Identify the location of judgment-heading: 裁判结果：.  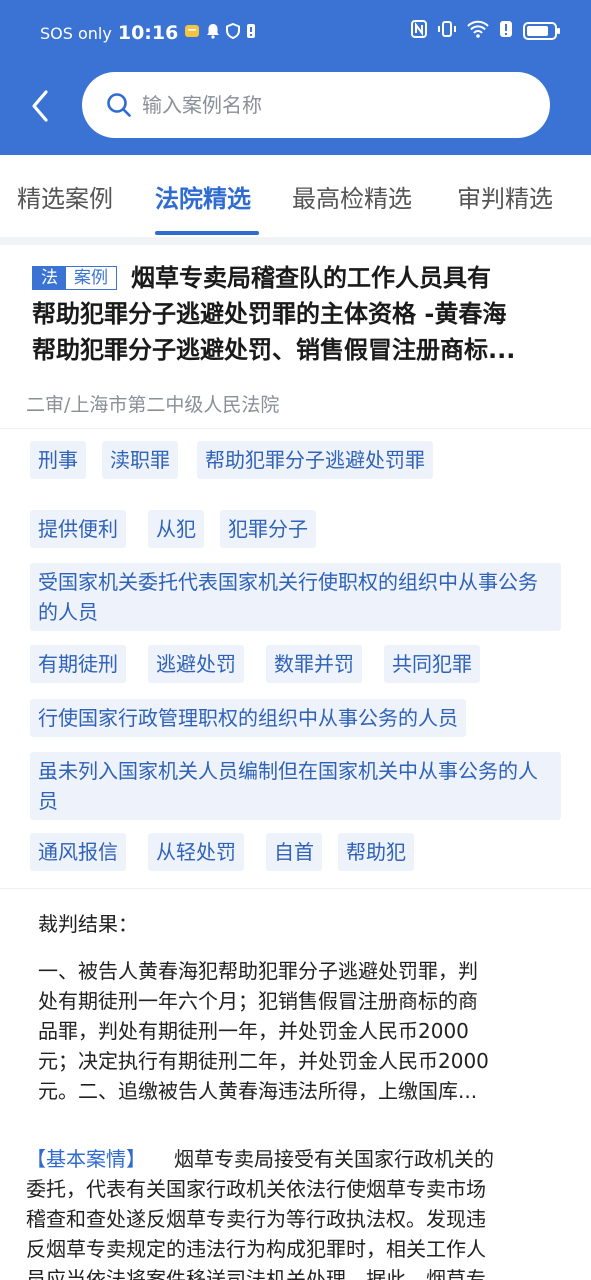
(88, 924).